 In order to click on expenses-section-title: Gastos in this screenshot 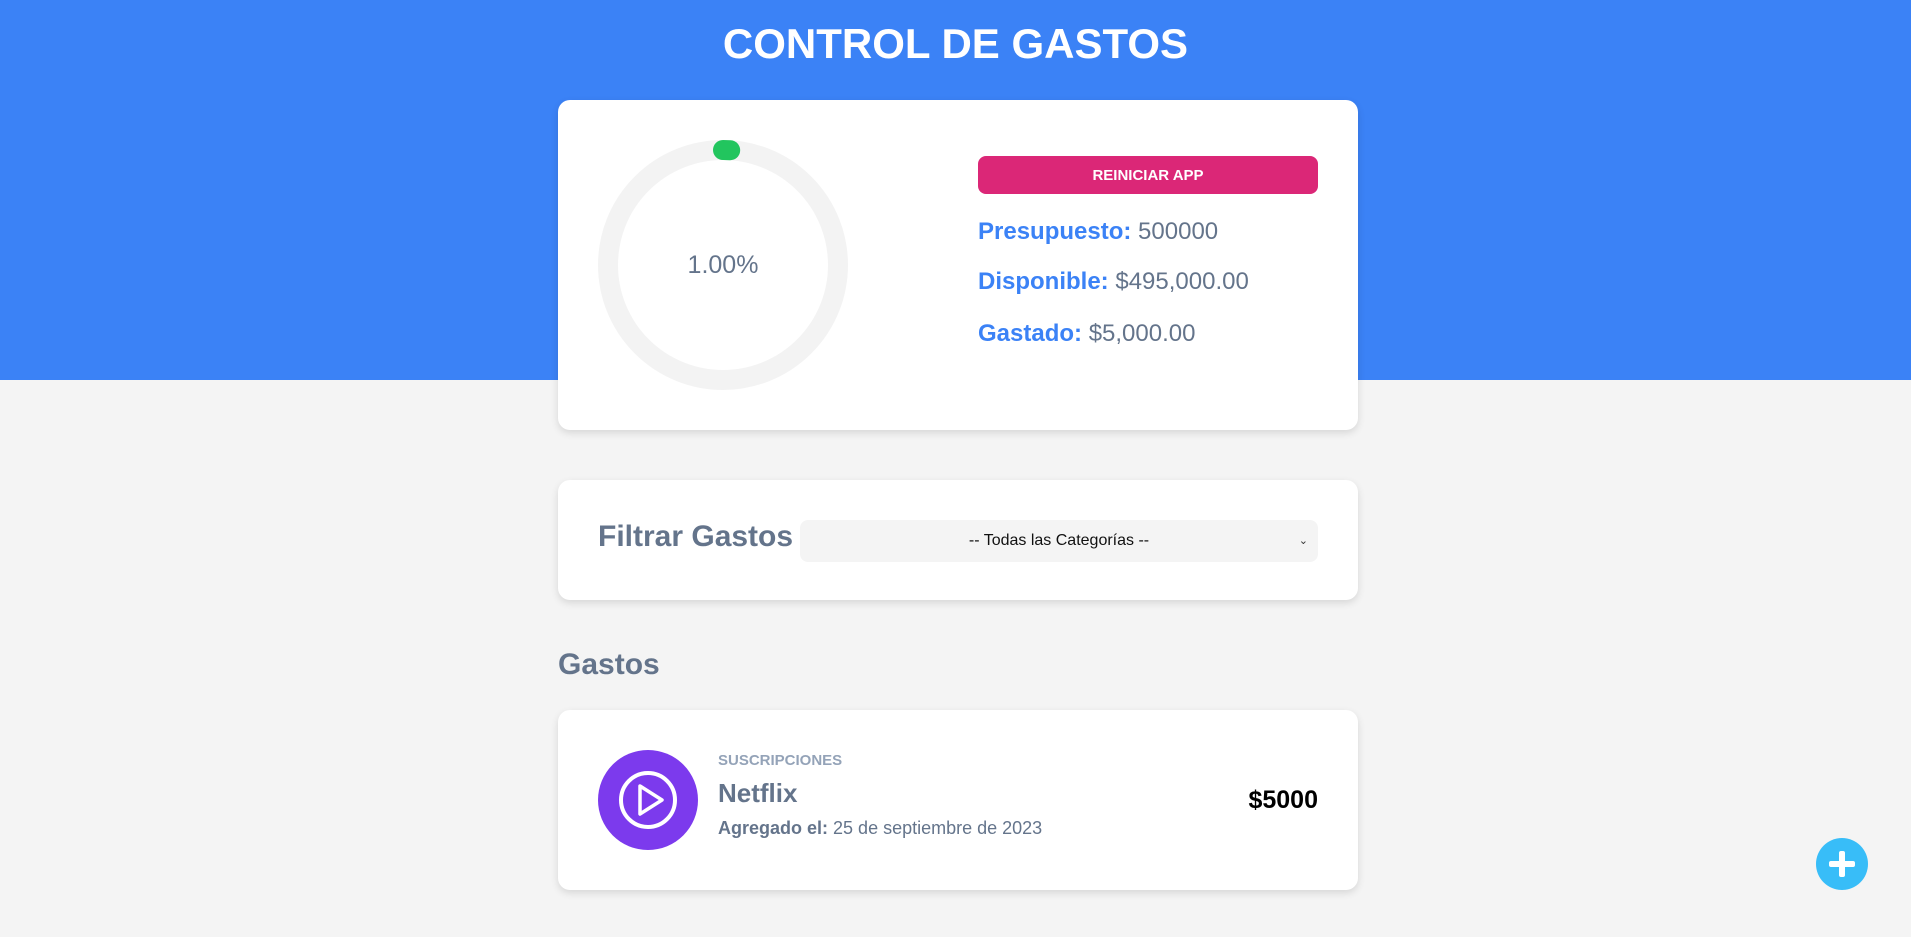, I will do `click(609, 664)`.